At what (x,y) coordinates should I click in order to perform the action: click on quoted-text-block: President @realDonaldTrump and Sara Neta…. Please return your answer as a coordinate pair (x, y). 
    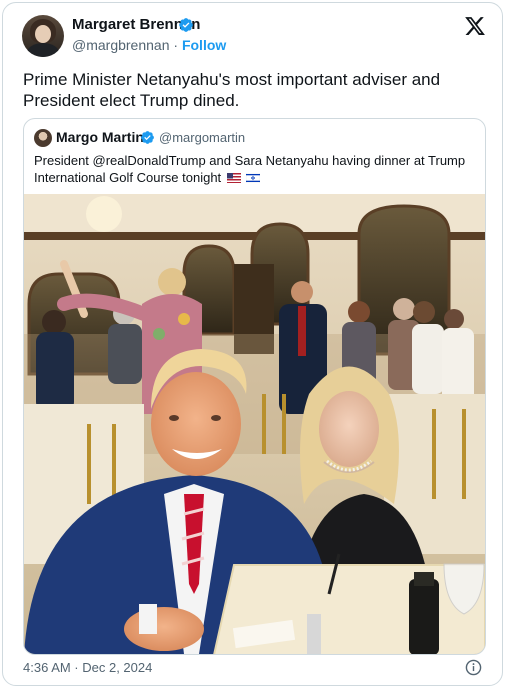
    Looking at the image, I should click on (254, 169).